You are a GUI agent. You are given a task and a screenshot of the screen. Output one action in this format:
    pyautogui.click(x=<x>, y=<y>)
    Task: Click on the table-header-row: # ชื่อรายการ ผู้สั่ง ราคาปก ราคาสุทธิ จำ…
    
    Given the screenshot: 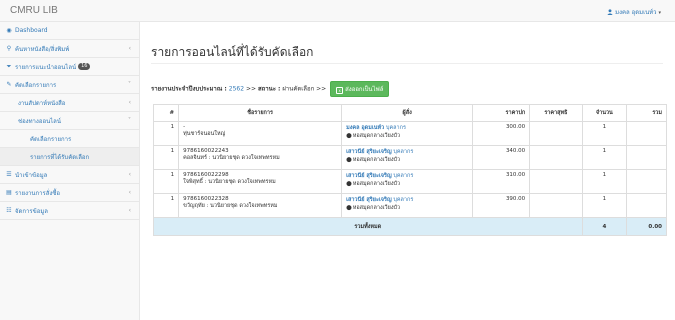 What is the action you would take?
    pyautogui.click(x=409, y=113)
    